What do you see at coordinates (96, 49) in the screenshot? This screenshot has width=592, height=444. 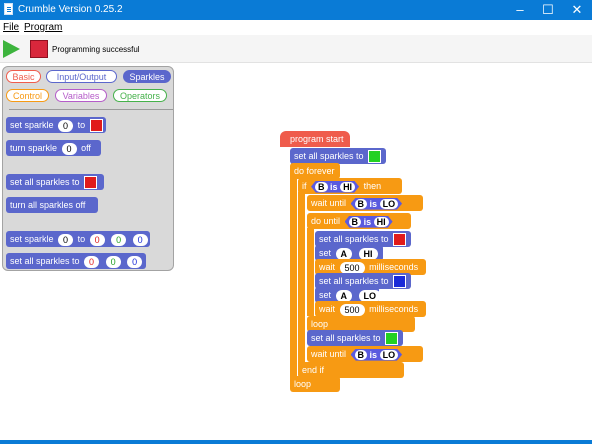 I see `status-text: Programming successful` at bounding box center [96, 49].